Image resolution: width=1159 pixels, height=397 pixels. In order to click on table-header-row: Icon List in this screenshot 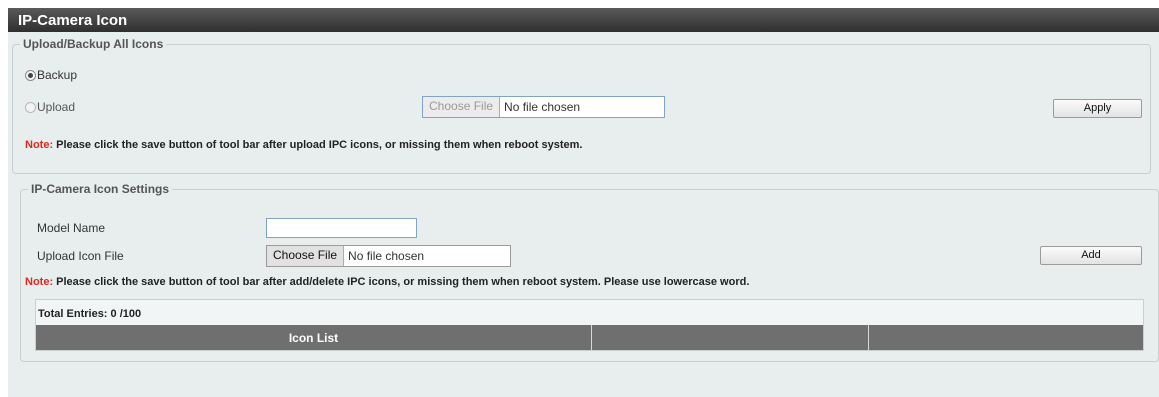, I will do `click(589, 337)`.